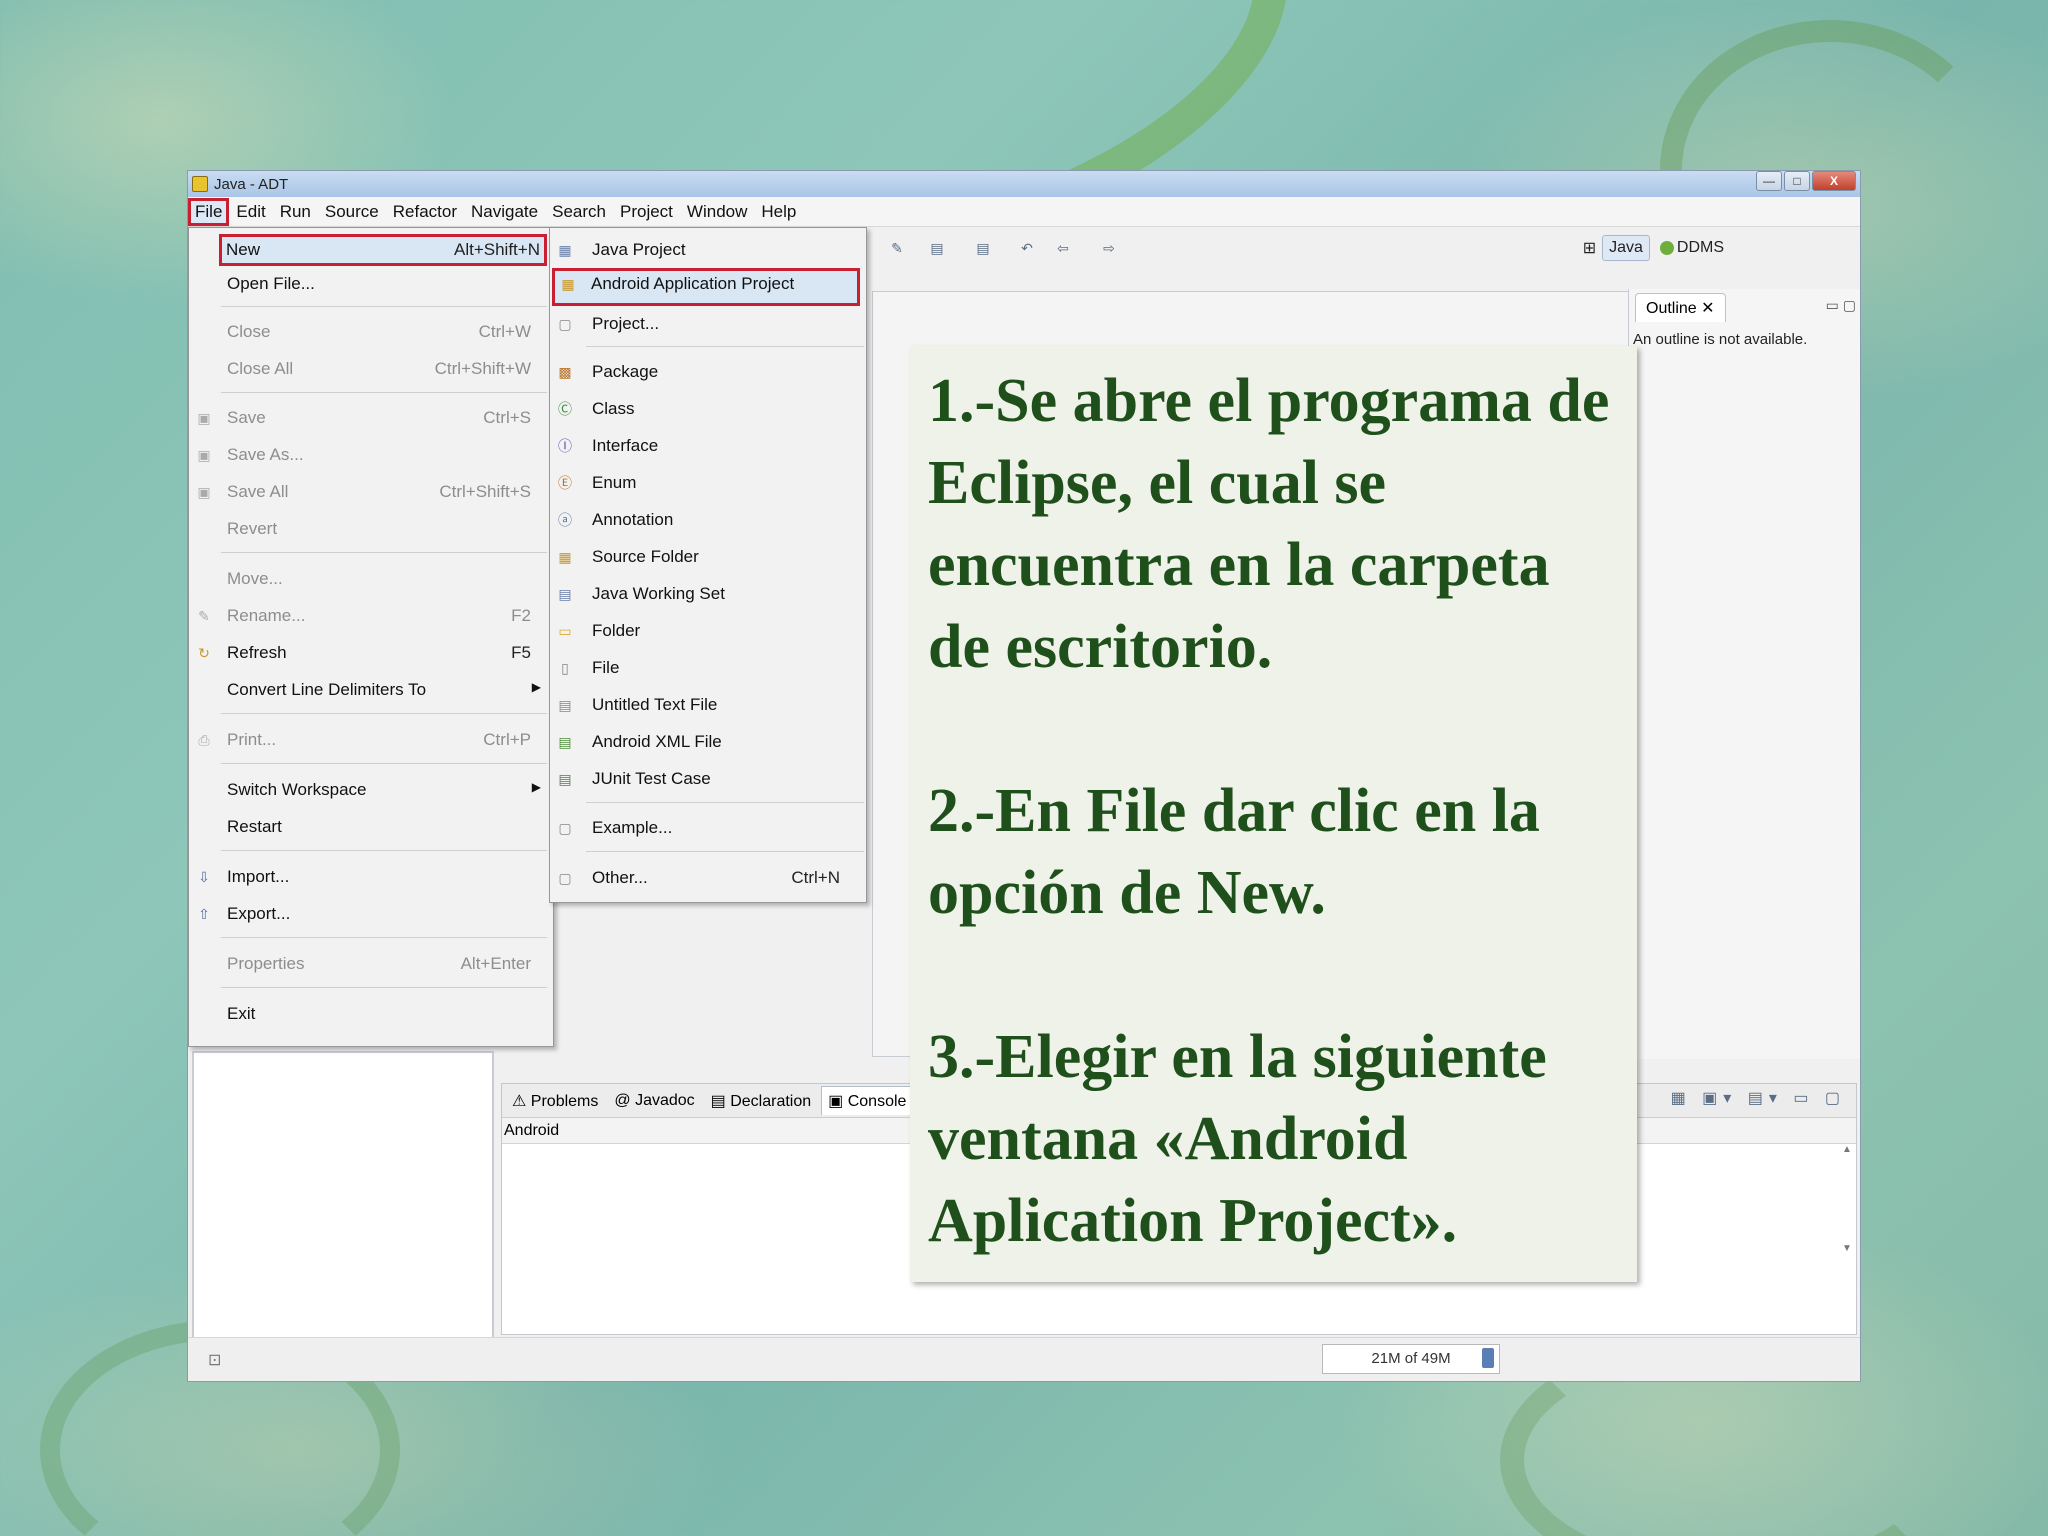 The width and height of the screenshot is (2048, 1536). What do you see at coordinates (665, 1100) in the screenshot?
I see `tab-javadoc-label: Javadoc` at bounding box center [665, 1100].